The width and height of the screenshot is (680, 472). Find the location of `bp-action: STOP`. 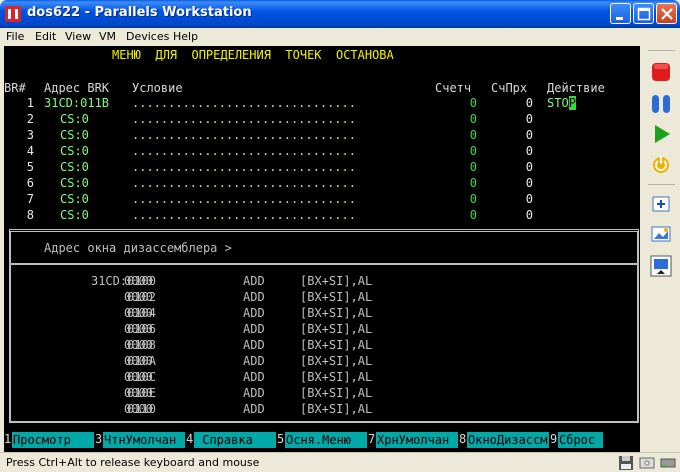

bp-action: STOP is located at coordinates (561, 103).